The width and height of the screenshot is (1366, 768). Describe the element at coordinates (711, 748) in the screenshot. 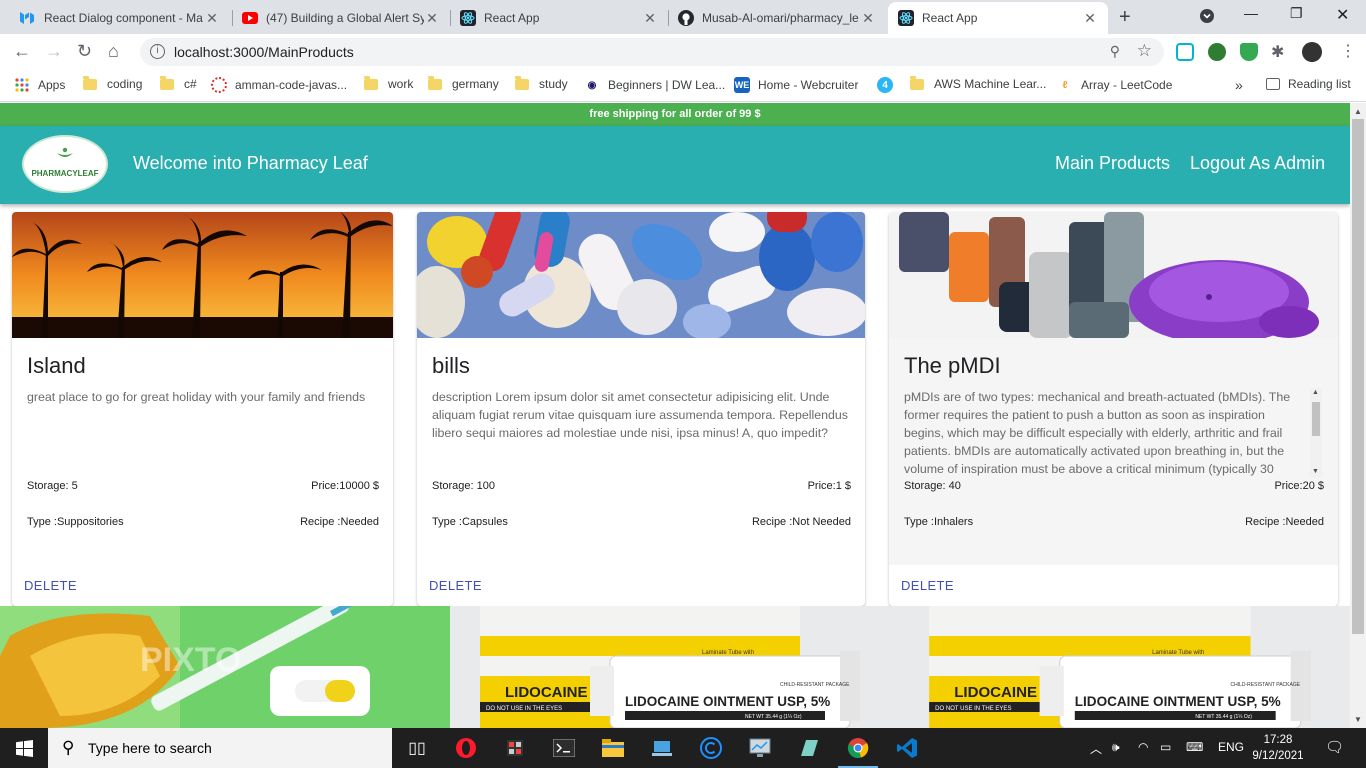

I see `copyright-app-icon` at that location.